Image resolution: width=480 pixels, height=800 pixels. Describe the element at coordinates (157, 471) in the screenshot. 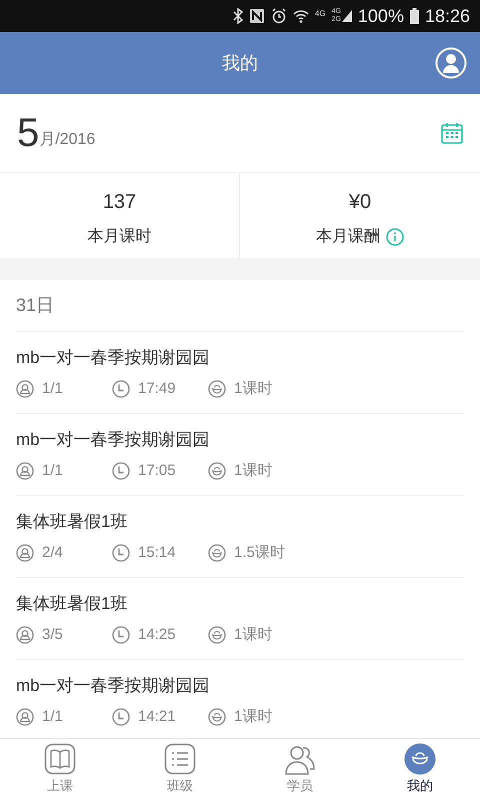

I see `lesson-time: 17:05` at that location.